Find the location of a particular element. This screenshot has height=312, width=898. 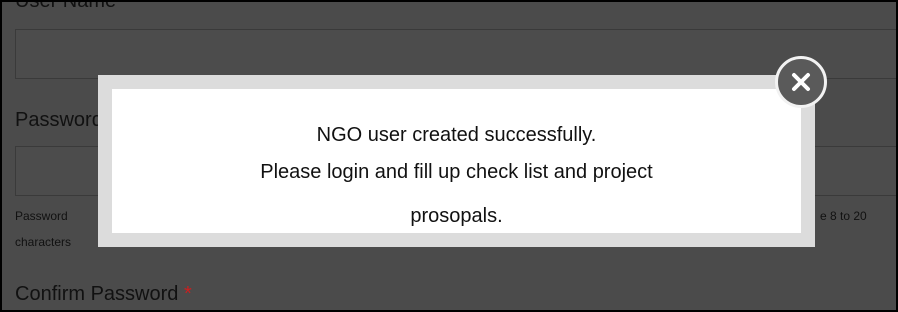

password-hint-left-line2: characters is located at coordinates (43, 242).